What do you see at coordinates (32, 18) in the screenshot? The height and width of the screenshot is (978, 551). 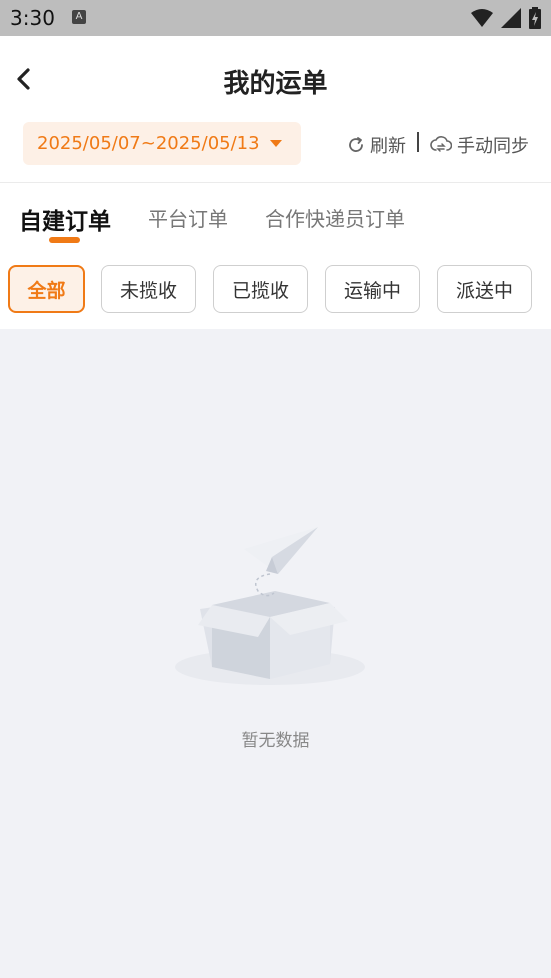 I see `status-time: 3:30` at bounding box center [32, 18].